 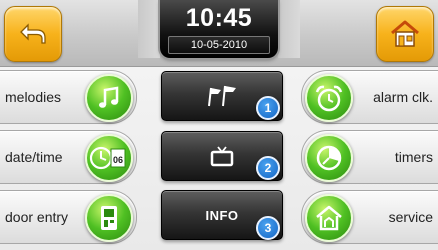 I want to click on badge-3: 3, so click(x=268, y=228).